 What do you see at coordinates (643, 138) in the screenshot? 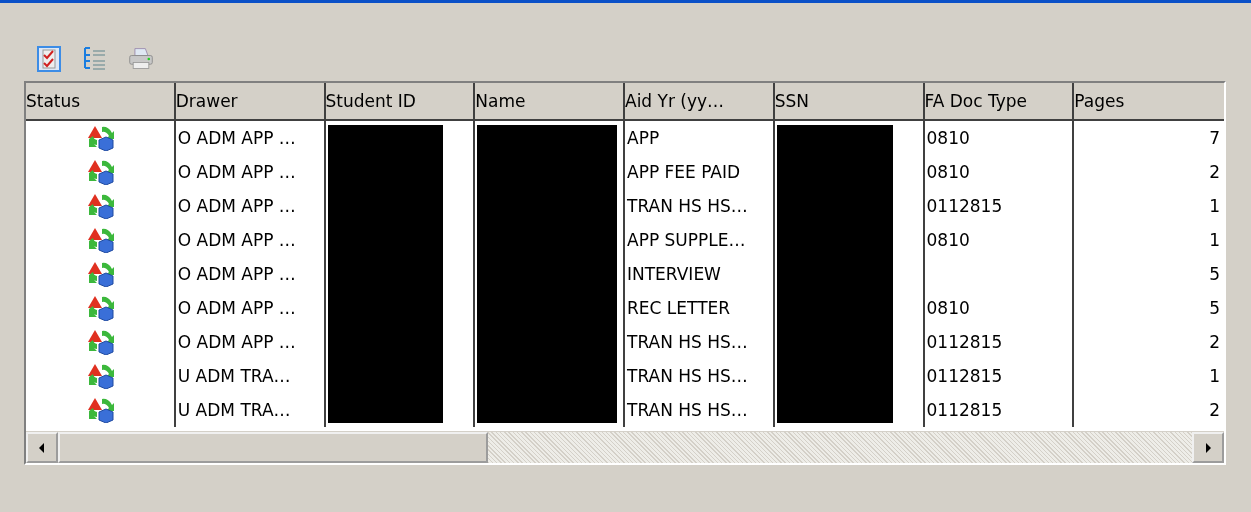
I see `table-cell: APP` at bounding box center [643, 138].